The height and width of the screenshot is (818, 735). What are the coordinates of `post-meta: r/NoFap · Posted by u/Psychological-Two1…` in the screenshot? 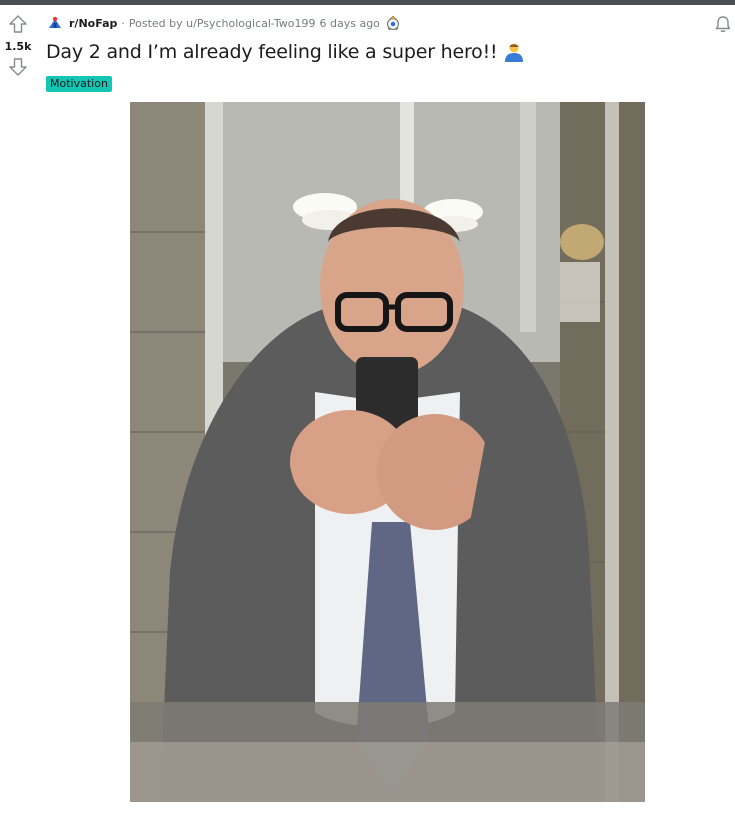 It's located at (223, 23).